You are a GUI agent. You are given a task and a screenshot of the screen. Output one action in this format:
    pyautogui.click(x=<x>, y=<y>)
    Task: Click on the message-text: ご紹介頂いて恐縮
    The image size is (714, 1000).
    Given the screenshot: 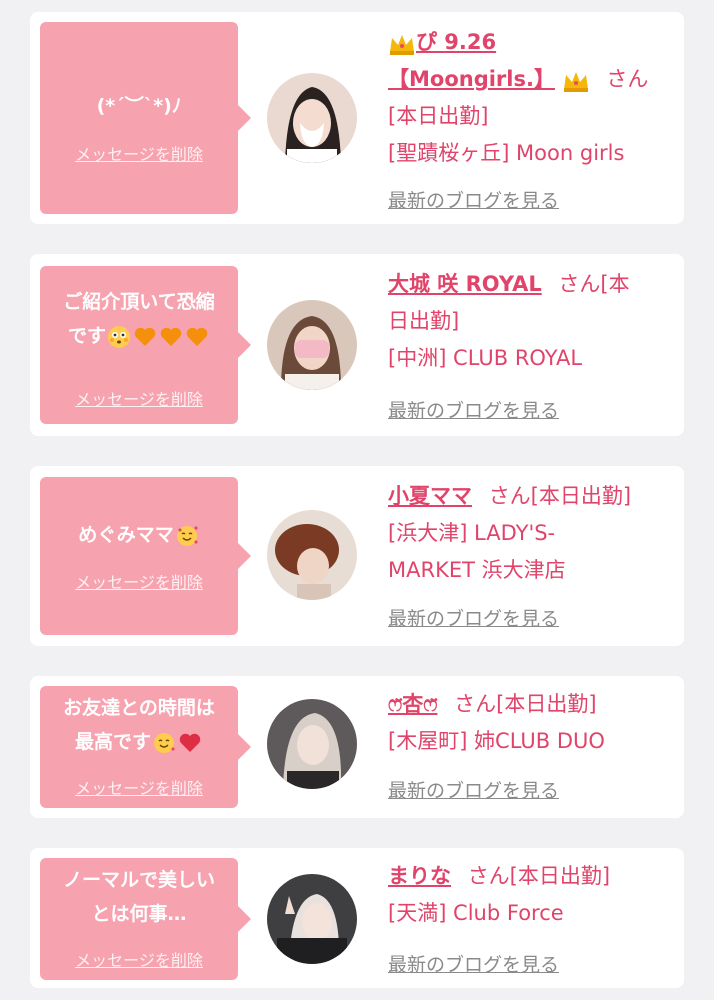 What is the action you would take?
    pyautogui.click(x=139, y=302)
    